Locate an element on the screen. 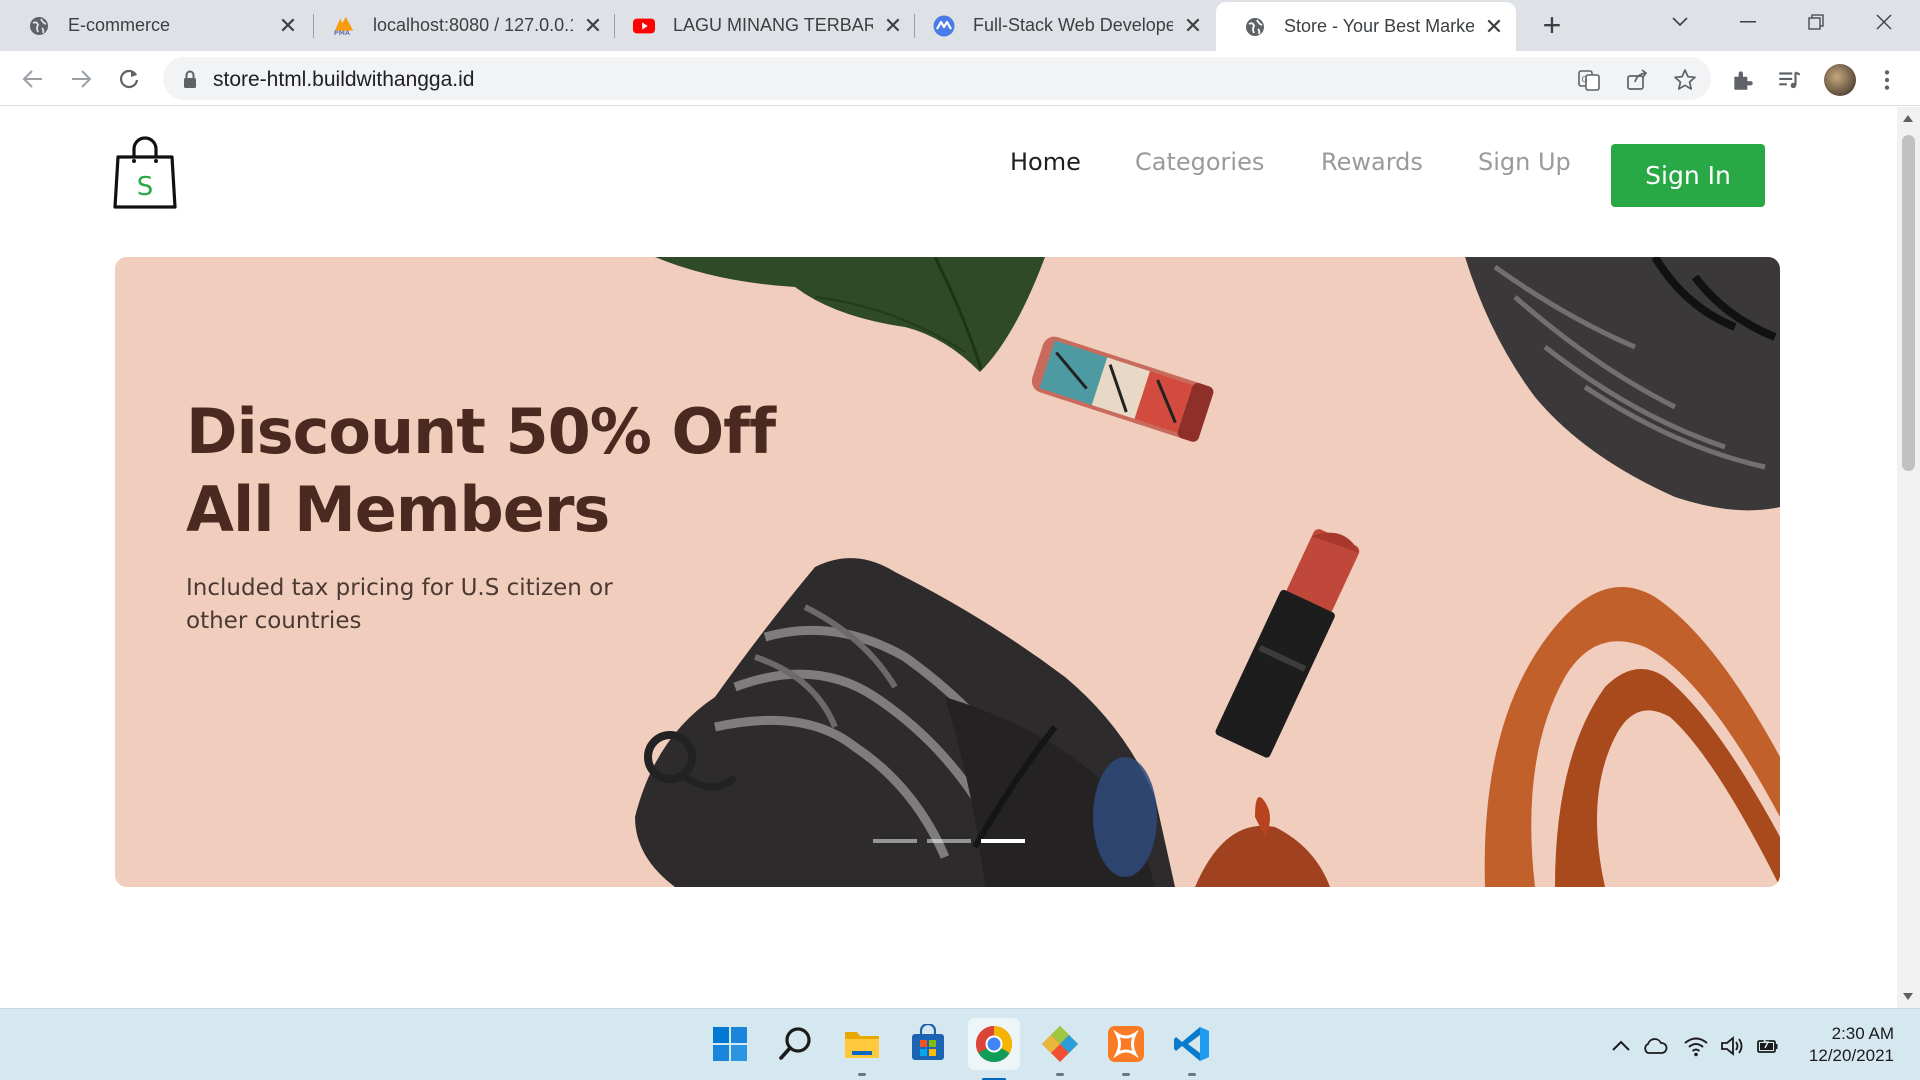 This screenshot has width=1920, height=1080. battery-charging-icon is located at coordinates (1768, 1046).